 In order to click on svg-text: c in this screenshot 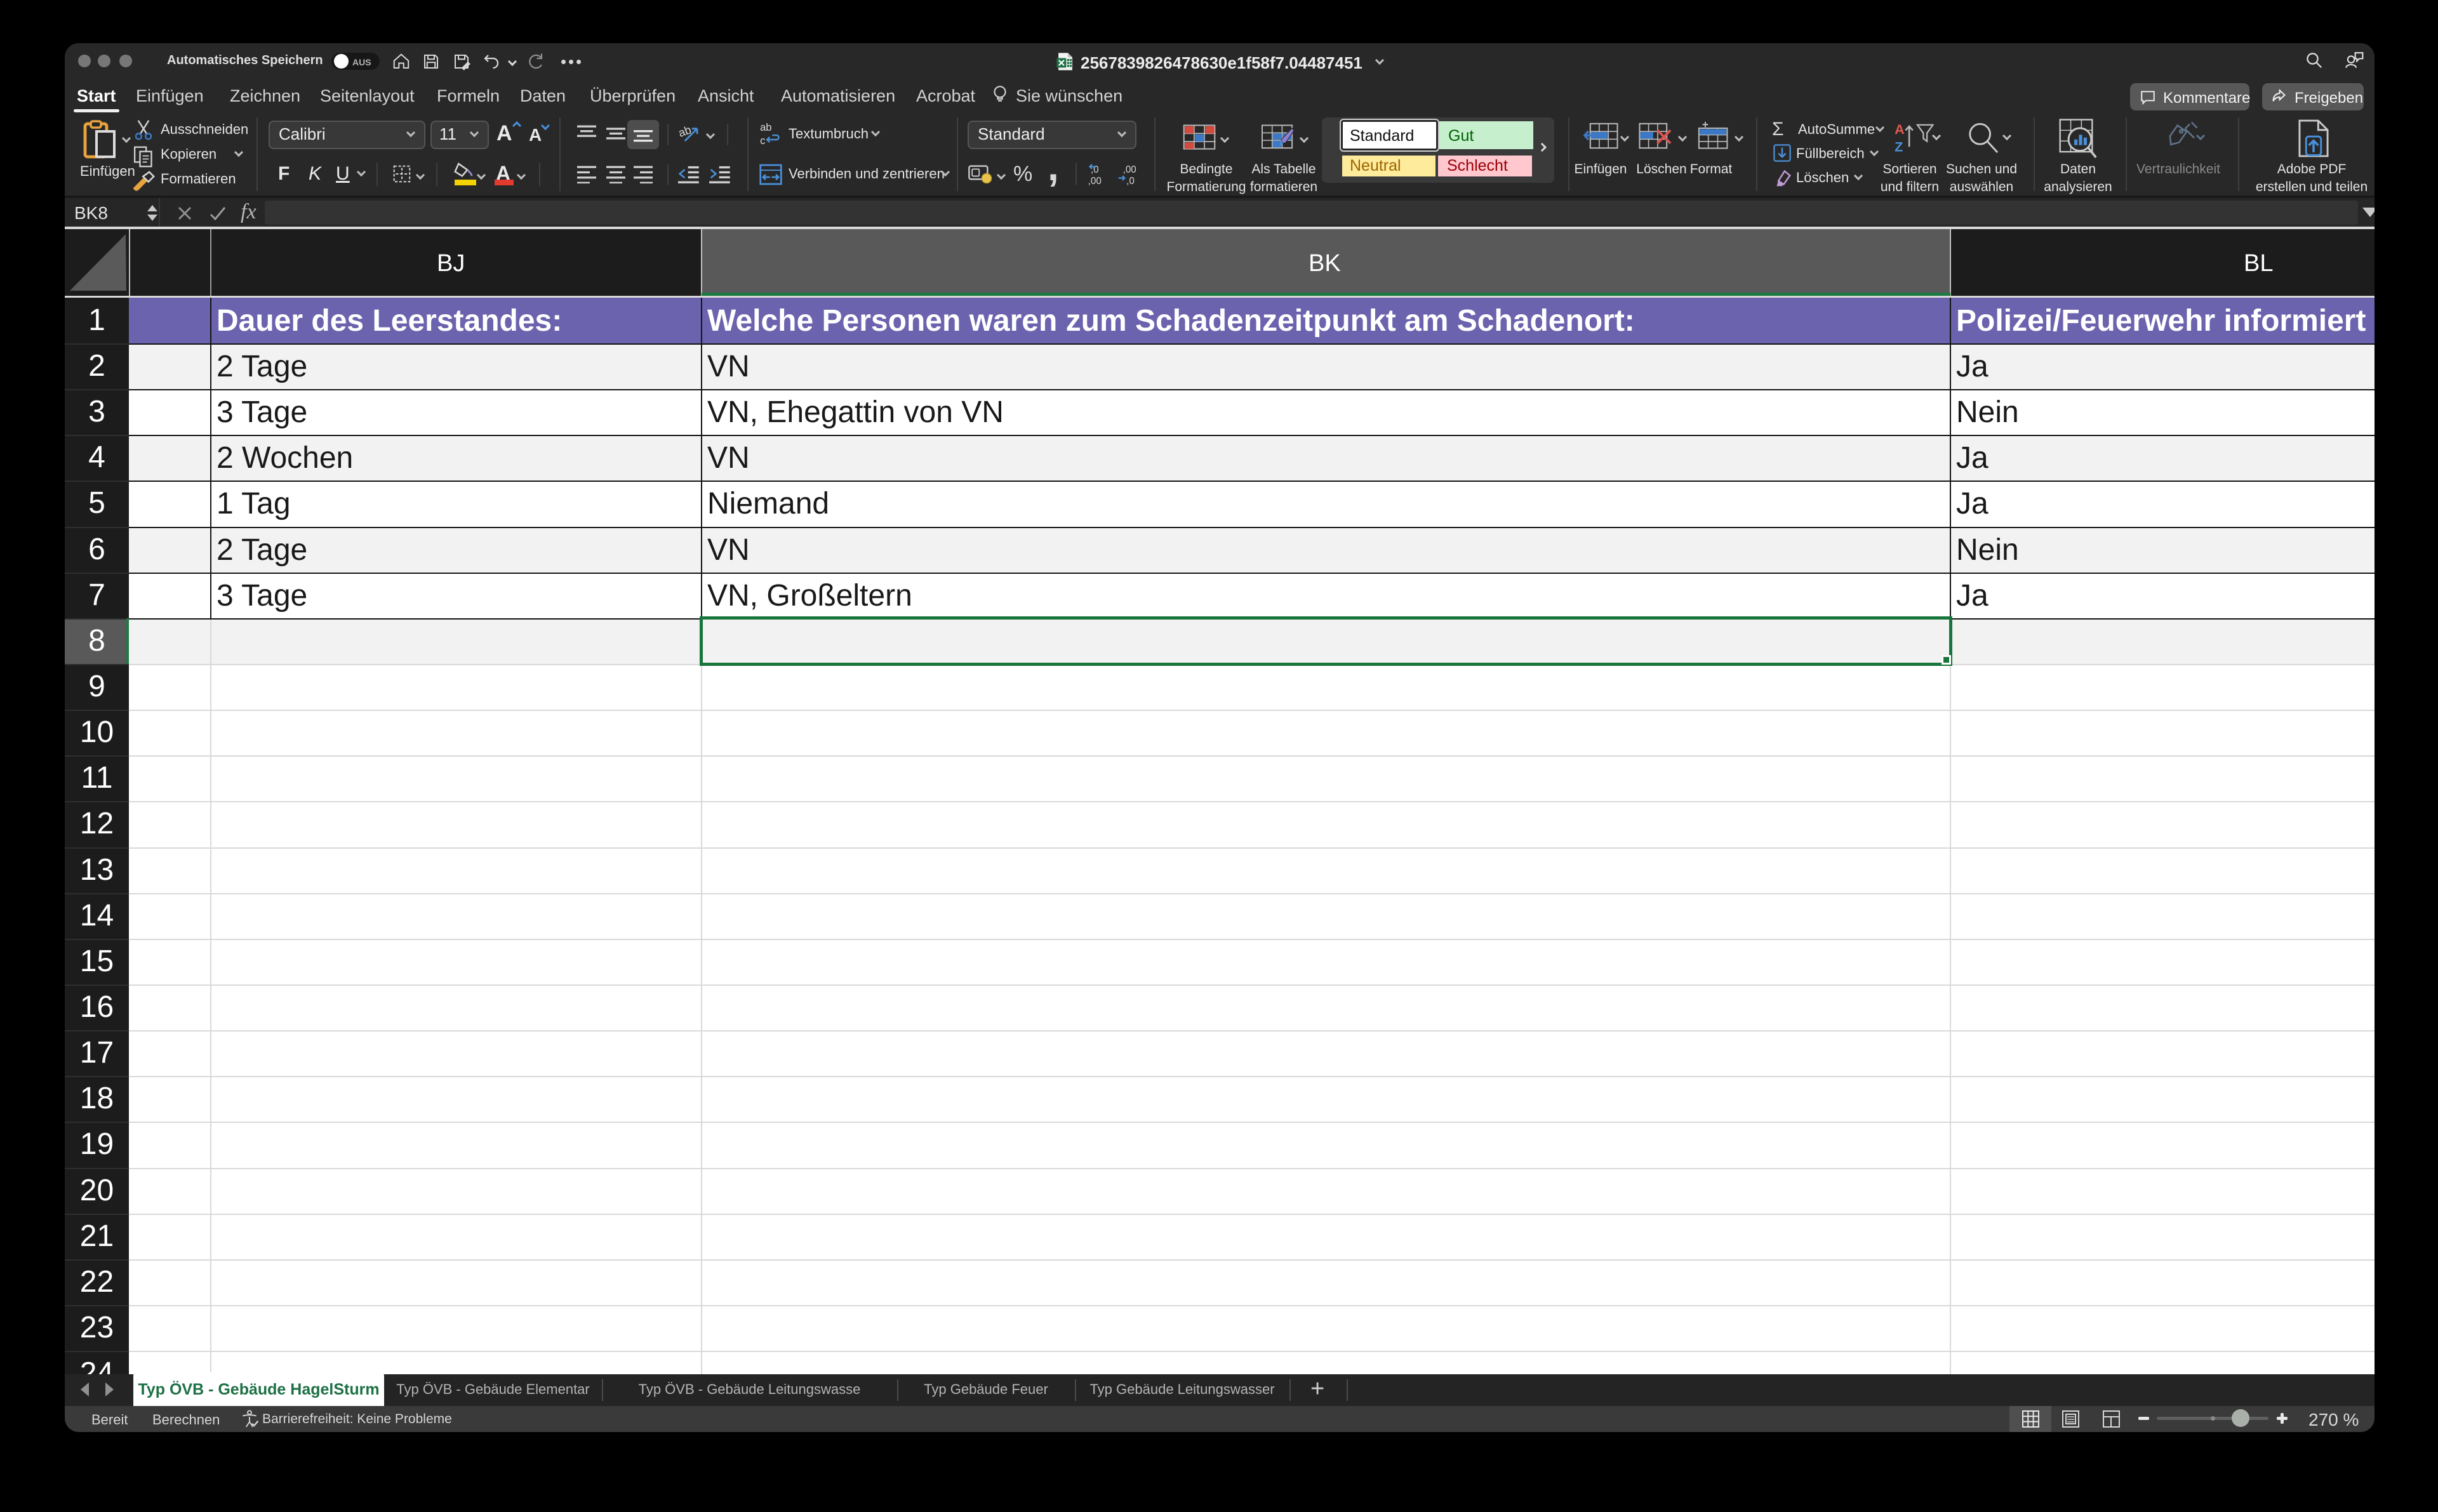, I will do `click(762, 141)`.